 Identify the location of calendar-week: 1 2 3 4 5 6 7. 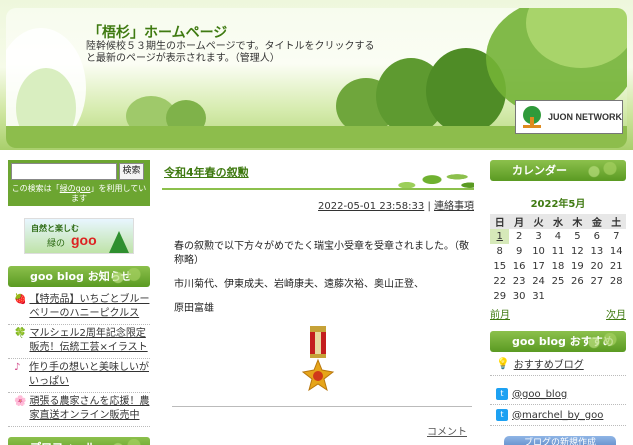
(558, 236).